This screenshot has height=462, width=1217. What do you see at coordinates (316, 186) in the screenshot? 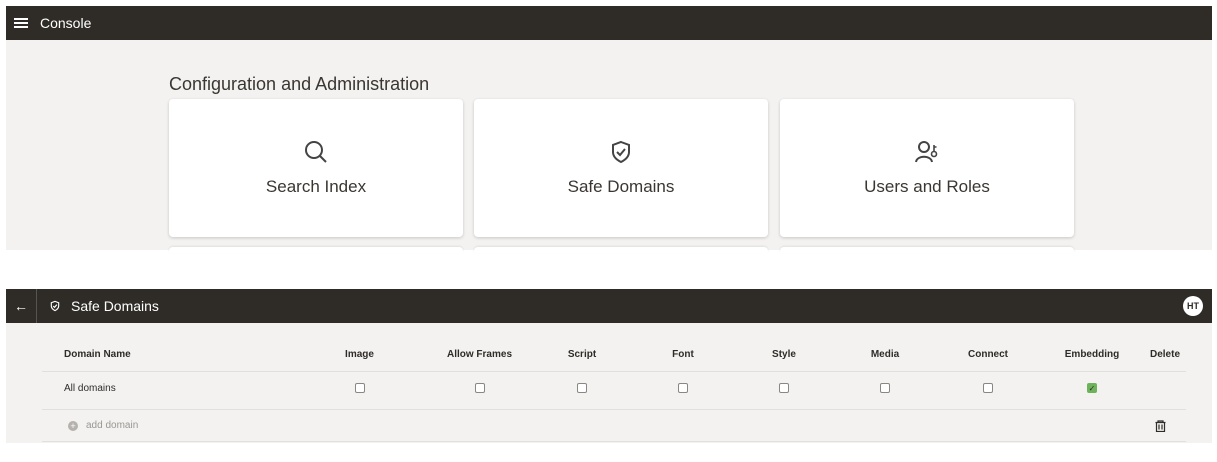
I see `card-label: Search Index` at bounding box center [316, 186].